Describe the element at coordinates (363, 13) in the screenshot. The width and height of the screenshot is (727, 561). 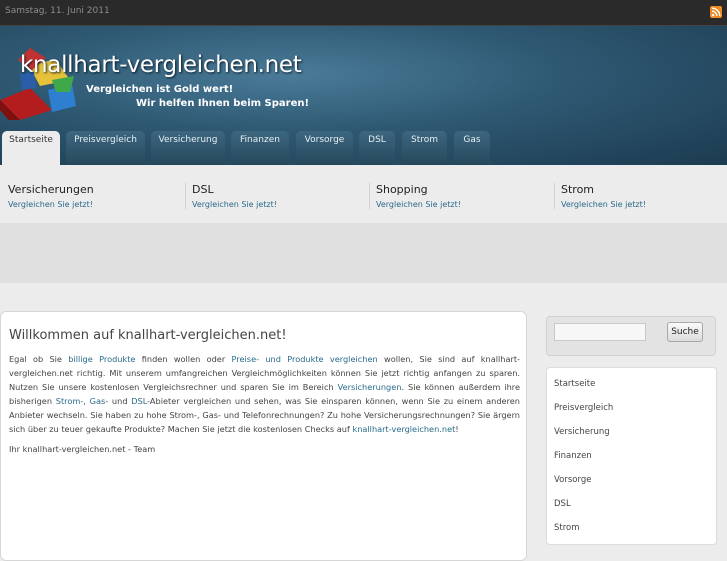
I see `top-bar: Samstag, 11. Juni 2011` at that location.